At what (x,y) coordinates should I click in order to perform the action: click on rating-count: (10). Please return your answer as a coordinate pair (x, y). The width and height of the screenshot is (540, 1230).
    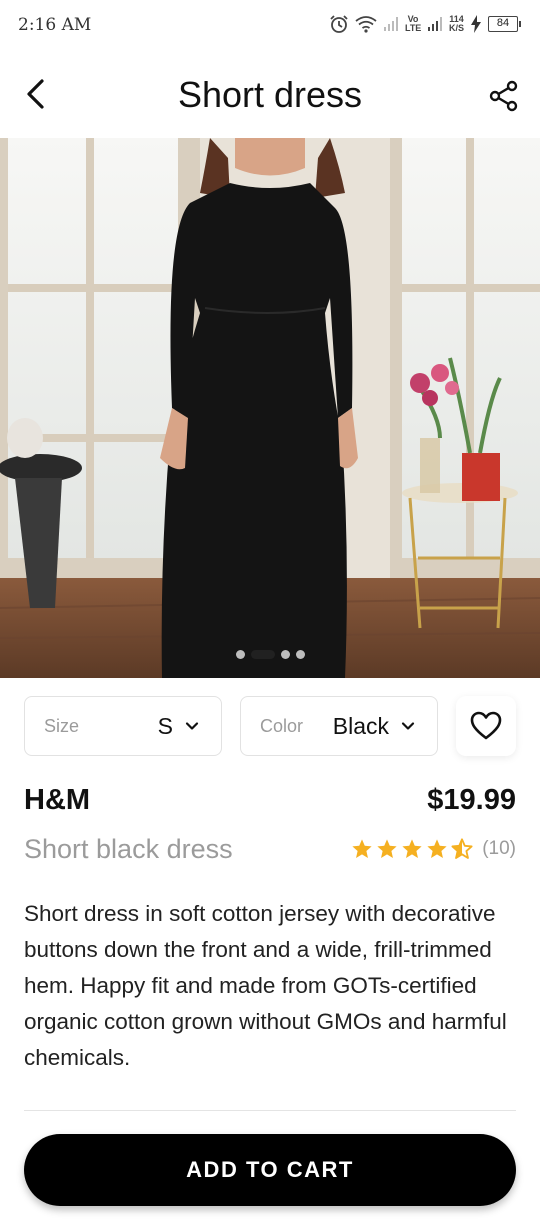
    Looking at the image, I should click on (499, 848).